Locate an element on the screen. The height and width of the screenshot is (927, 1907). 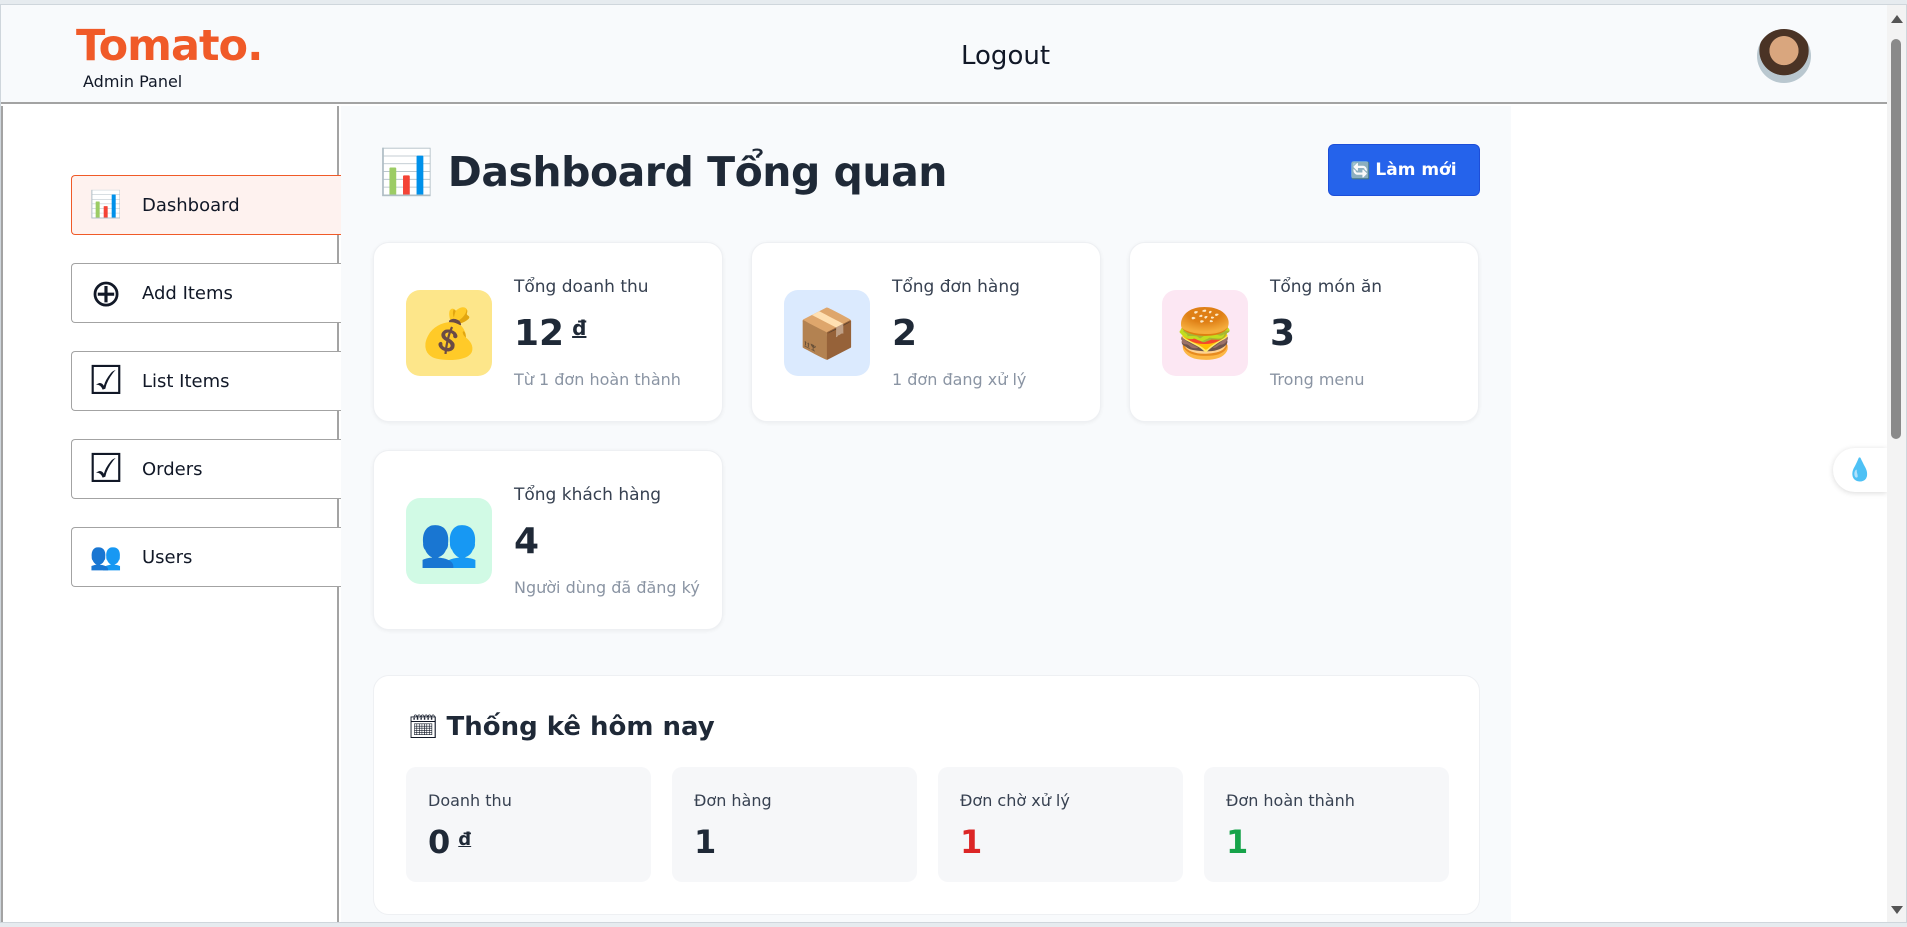
water-drop-icon: 💧 is located at coordinates (1860, 470).